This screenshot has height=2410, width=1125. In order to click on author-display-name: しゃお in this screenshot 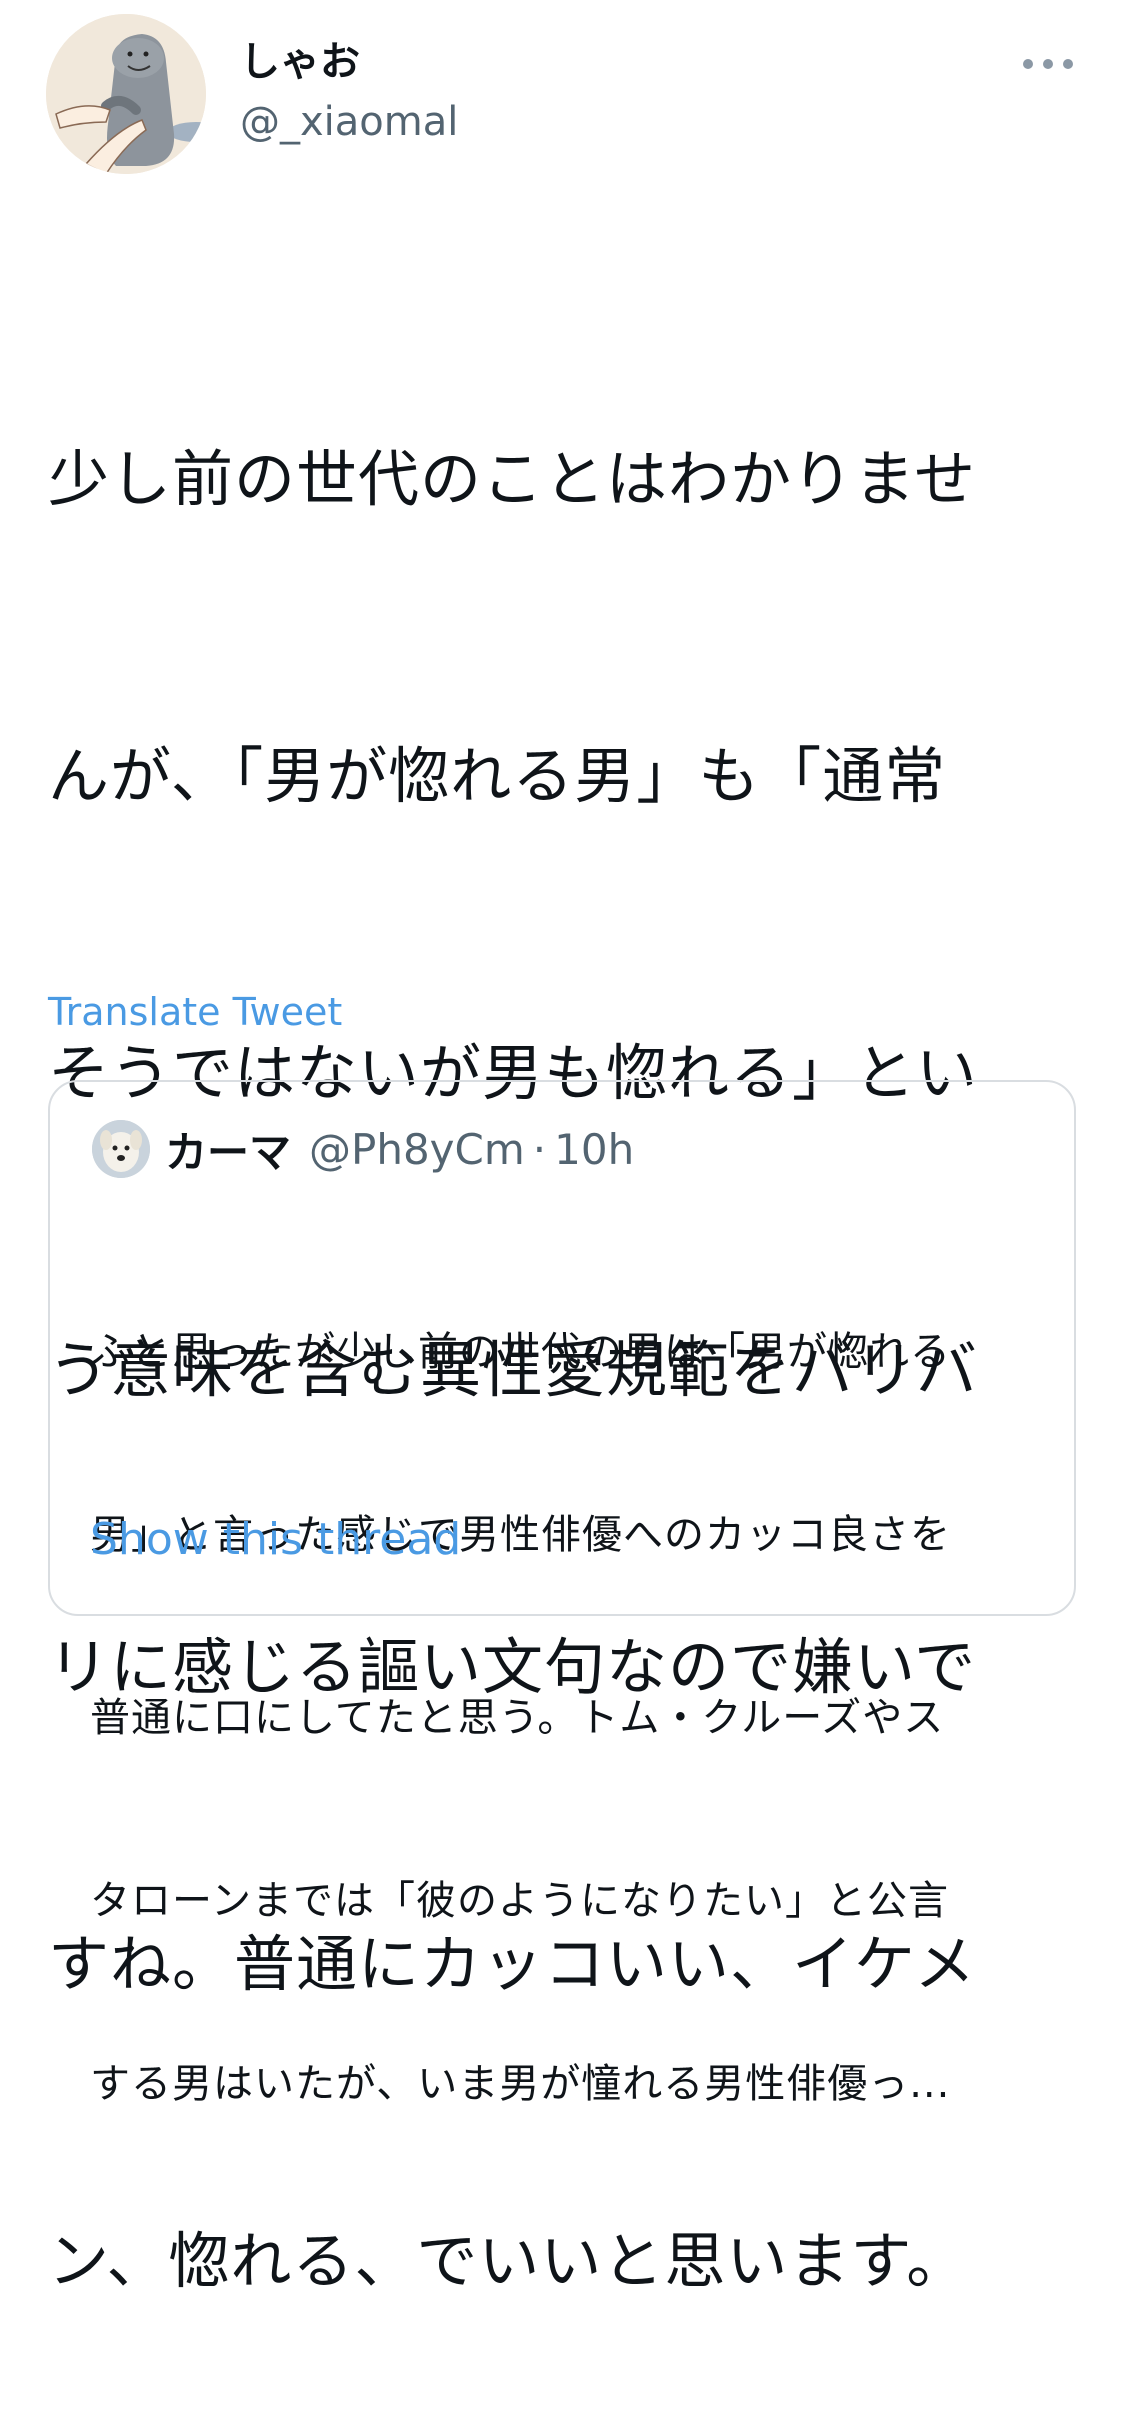, I will do `click(300, 62)`.